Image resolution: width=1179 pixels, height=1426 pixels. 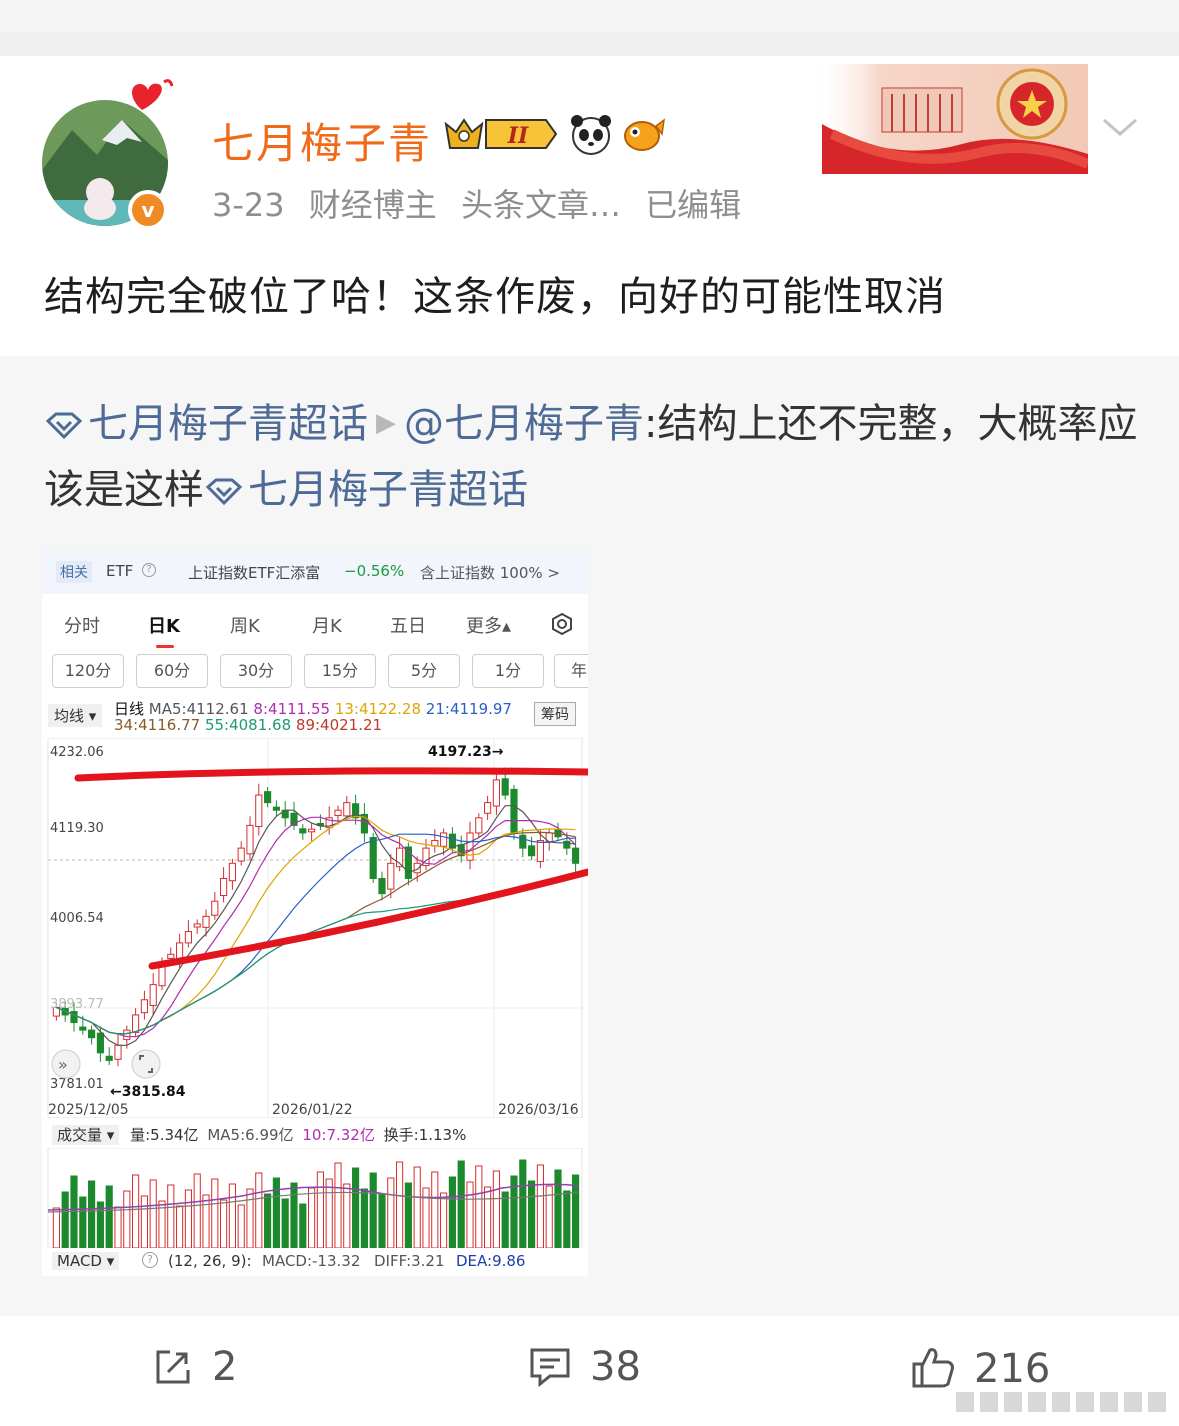 What do you see at coordinates (248, 725) in the screenshot?
I see `ma55-value: 55:4081.68` at bounding box center [248, 725].